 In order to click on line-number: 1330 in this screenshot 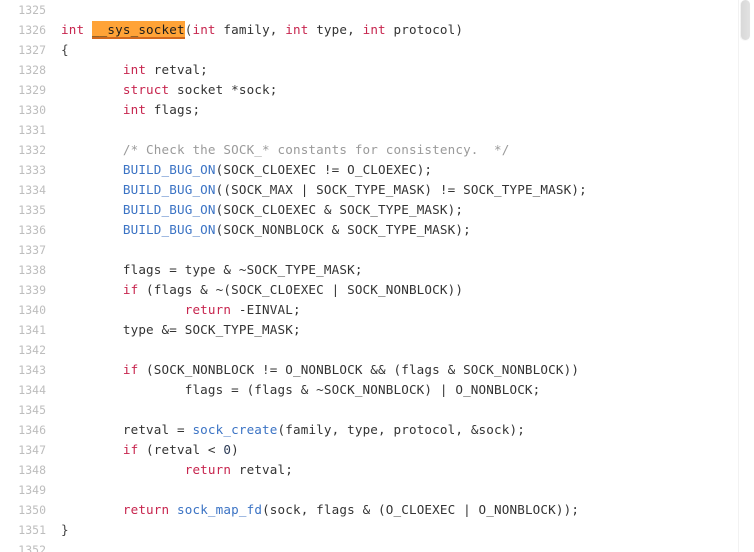, I will do `click(27, 110)`.